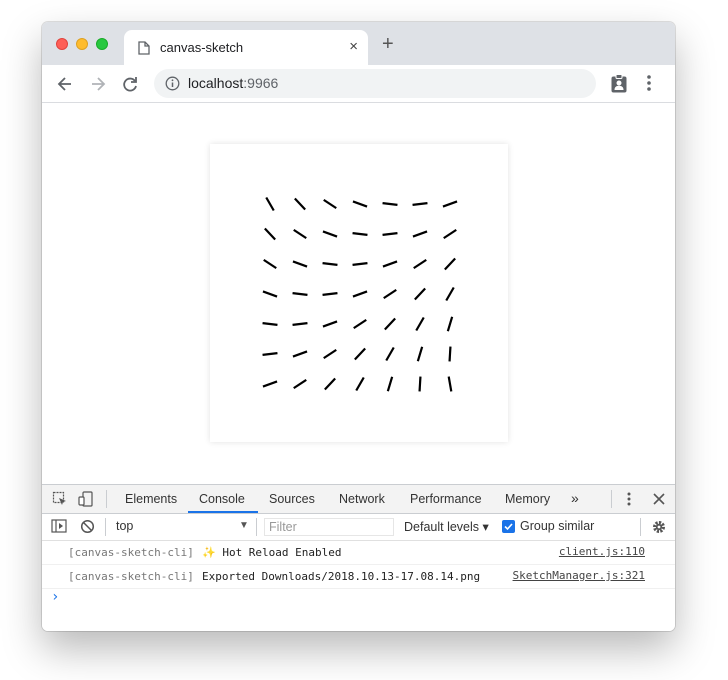 This screenshot has height=680, width=728. What do you see at coordinates (98, 84) in the screenshot?
I see `forward-arrow-icon` at bounding box center [98, 84].